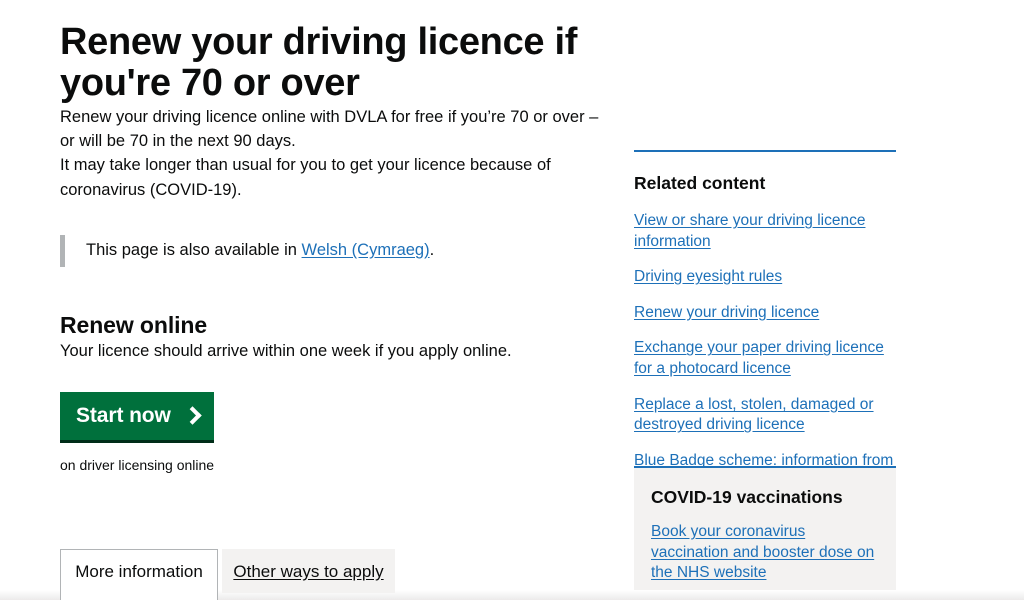 This screenshot has height=600, width=1024. Describe the element at coordinates (765, 151) in the screenshot. I see `related-content-top-rule` at that location.